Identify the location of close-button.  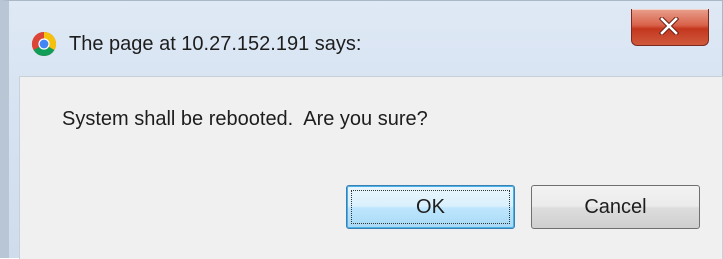
(670, 27).